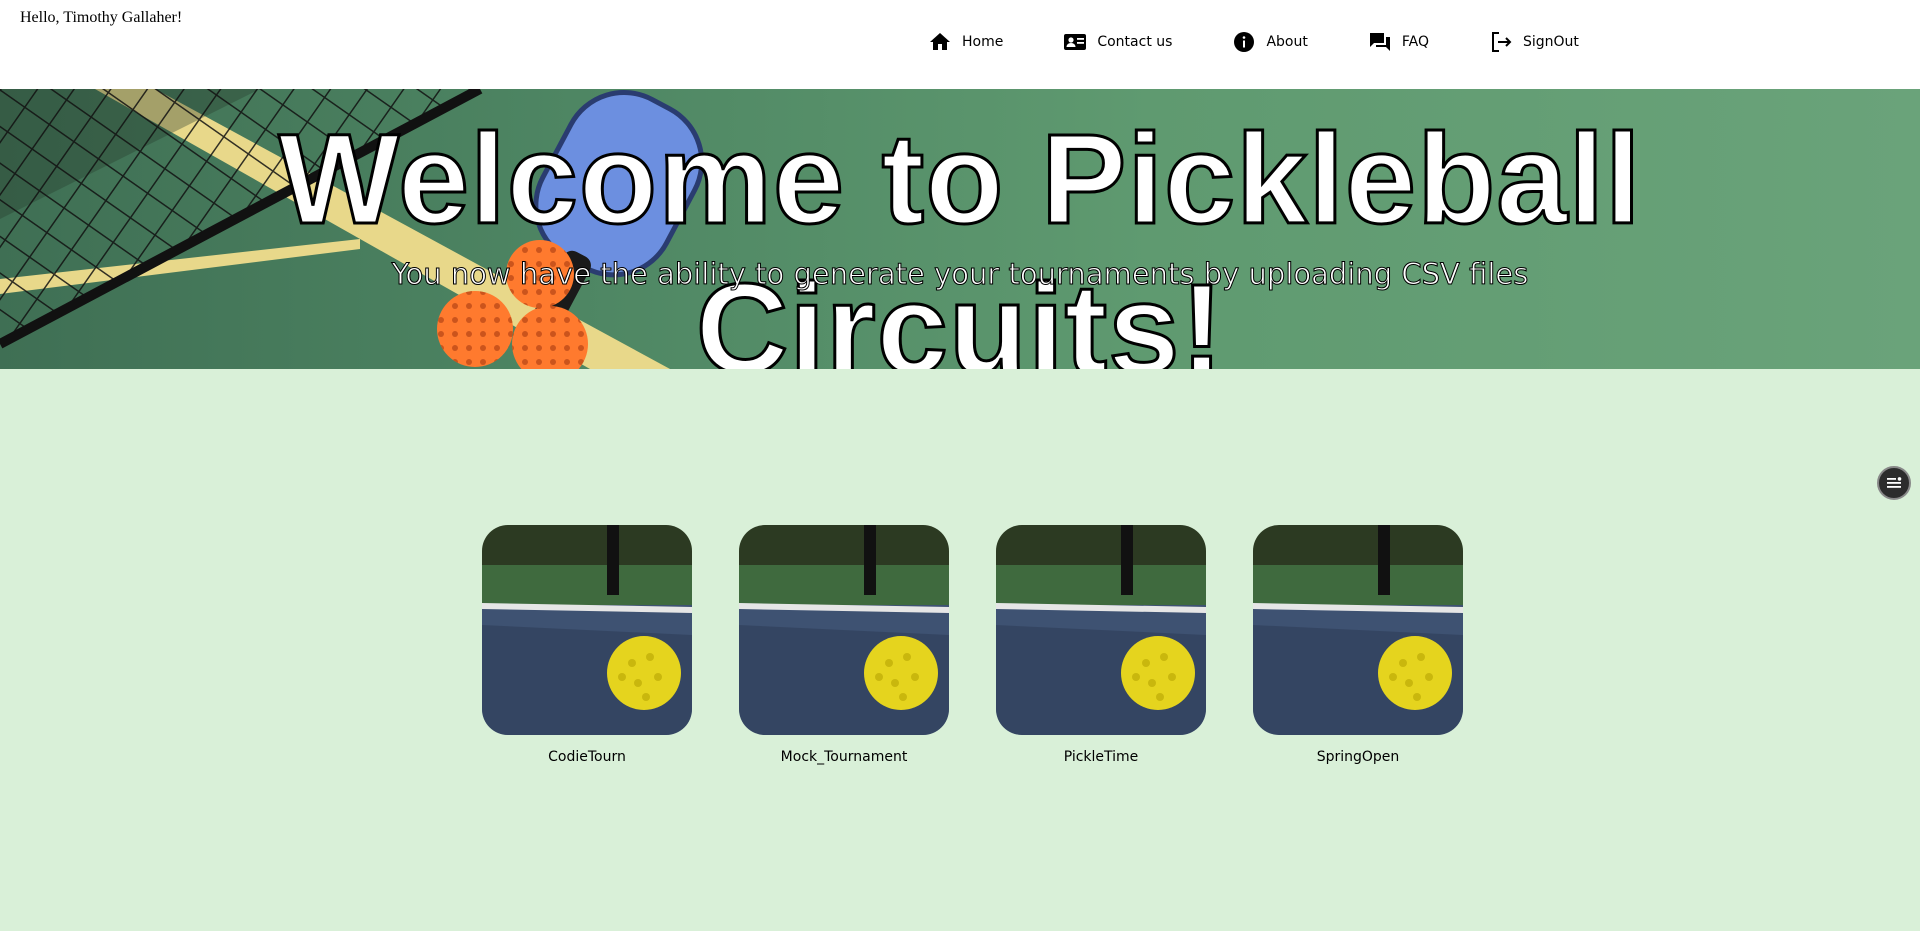 The width and height of the screenshot is (1920, 931). I want to click on tournament-name: Mock_Tournament, so click(844, 757).